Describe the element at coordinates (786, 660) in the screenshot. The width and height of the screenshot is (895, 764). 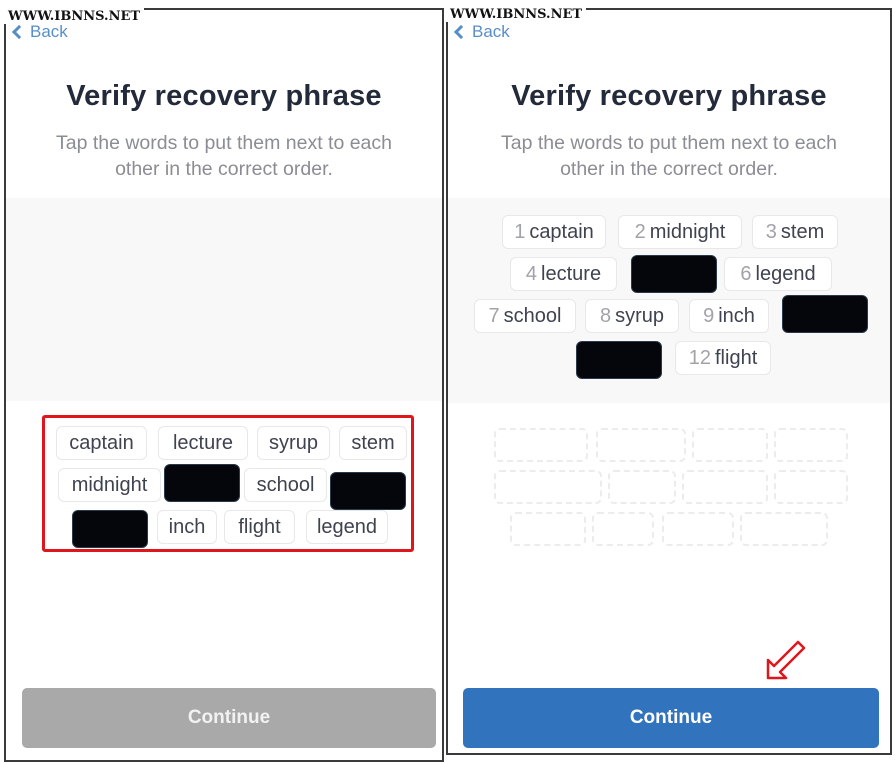
I see `red-arrow-annotation-icon` at that location.